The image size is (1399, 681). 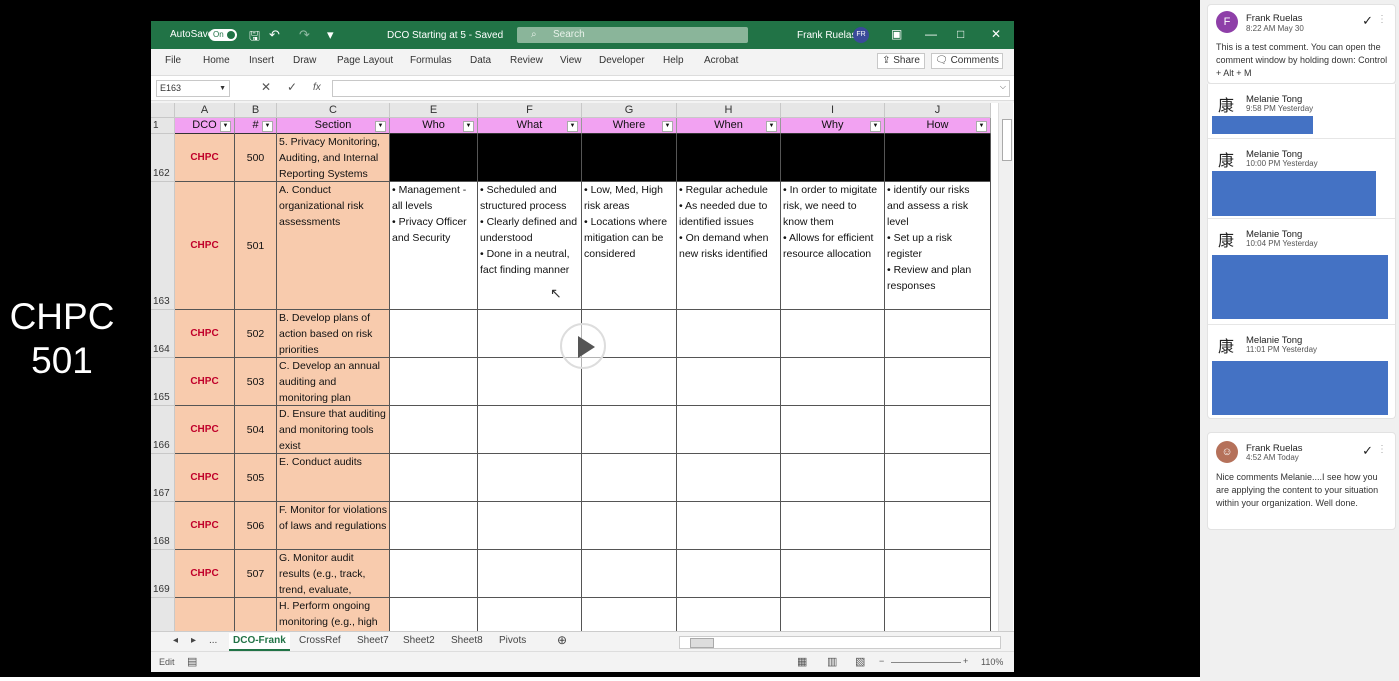 I want to click on menu-view: View, so click(x=571, y=60).